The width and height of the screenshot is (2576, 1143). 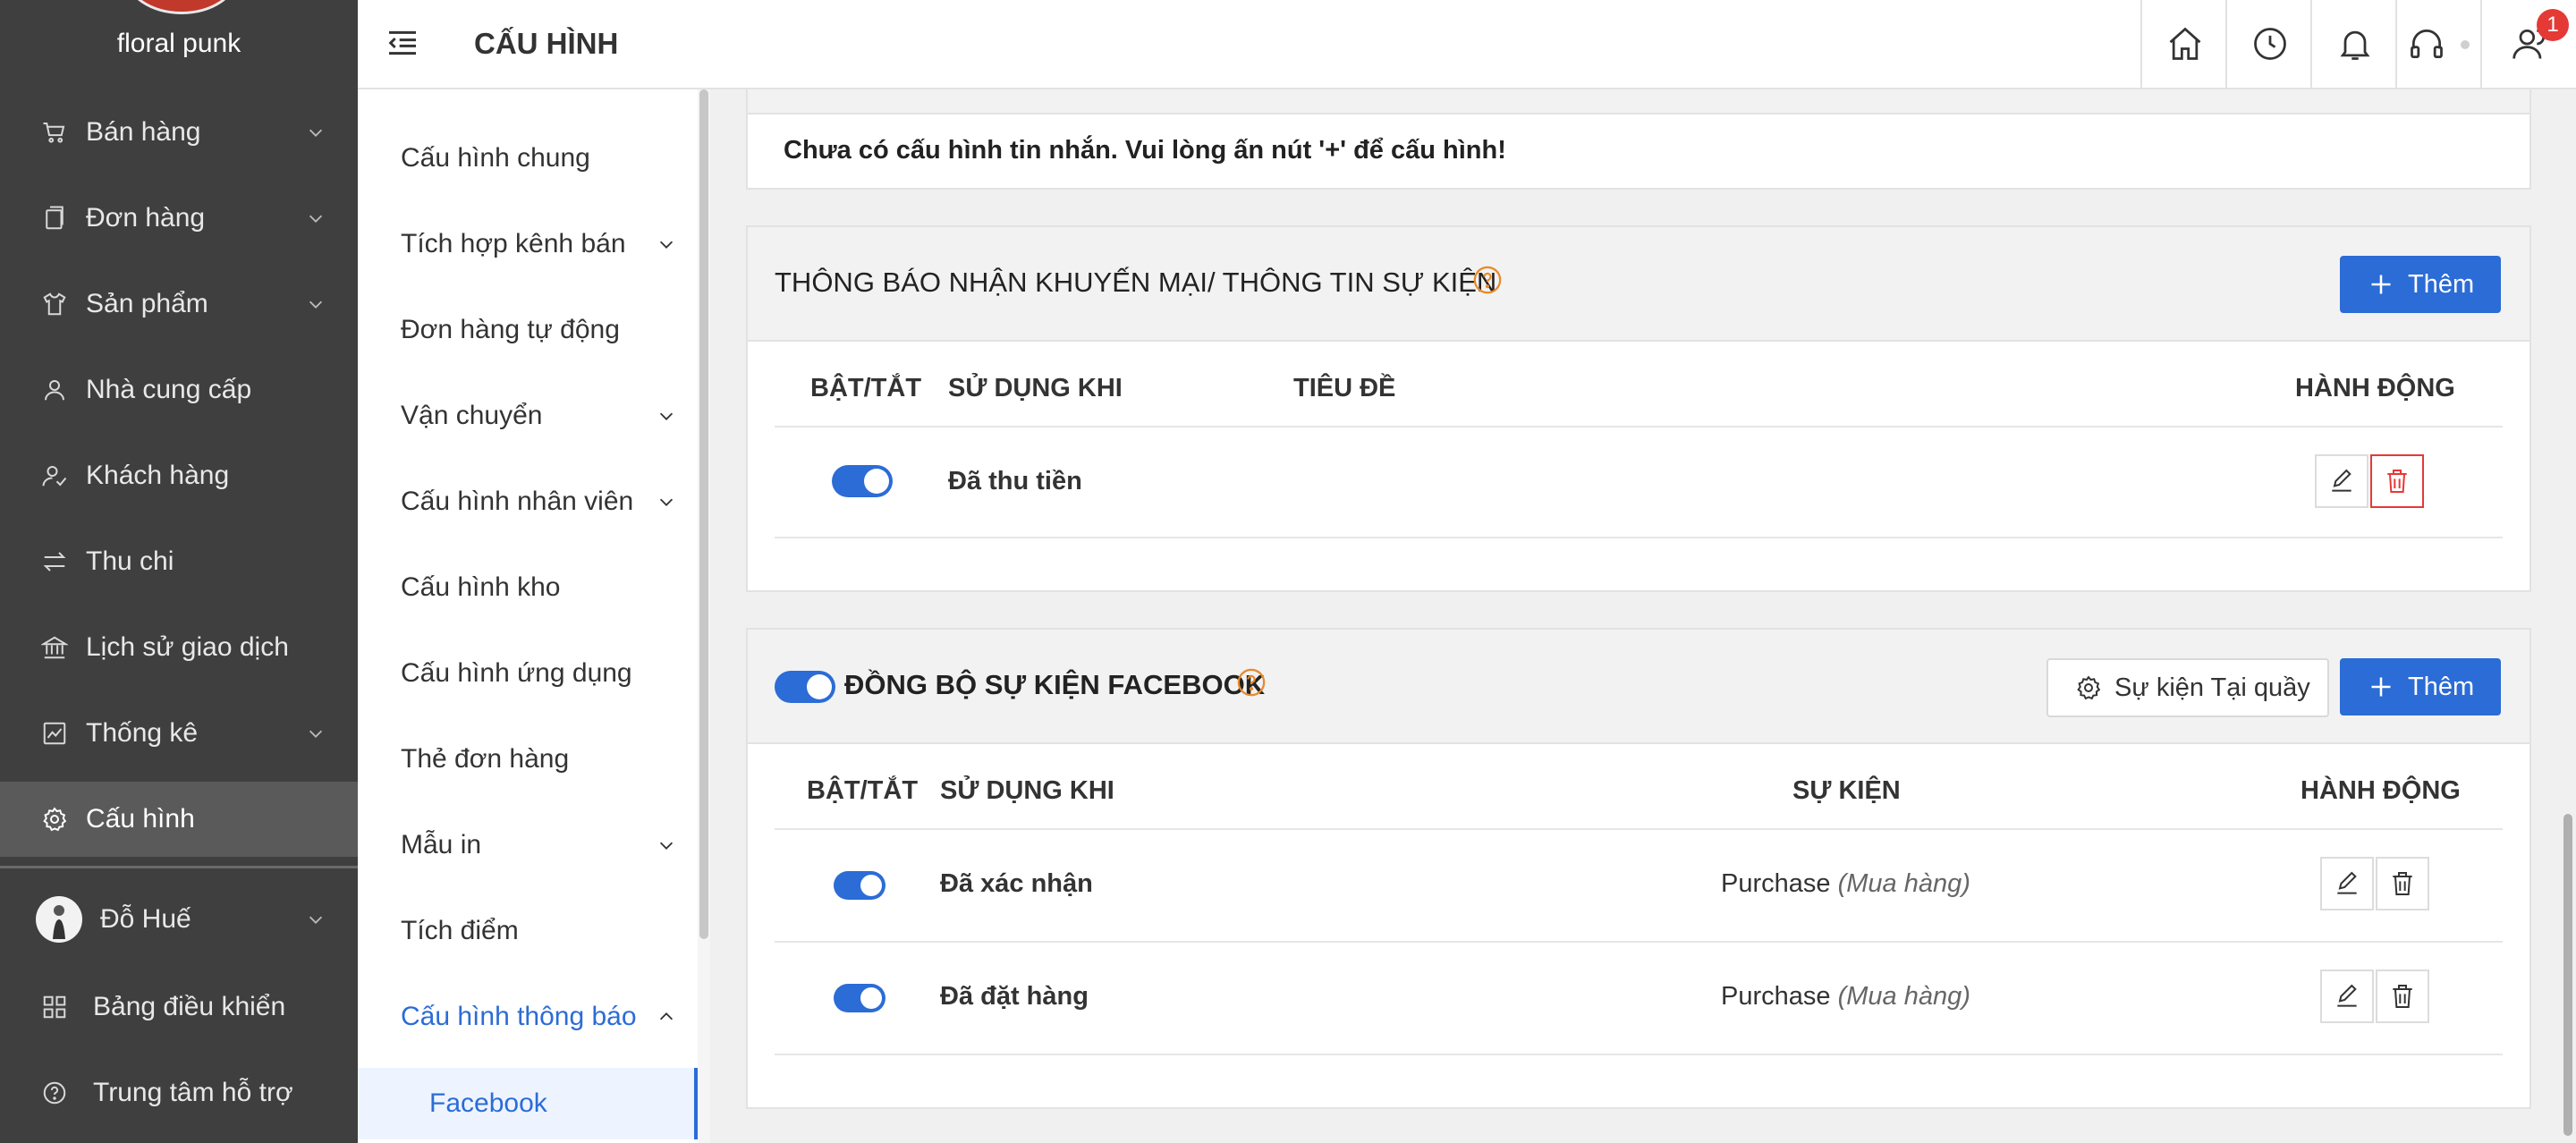 What do you see at coordinates (142, 733) in the screenshot?
I see `sidebar-item-label: Thống kê` at bounding box center [142, 733].